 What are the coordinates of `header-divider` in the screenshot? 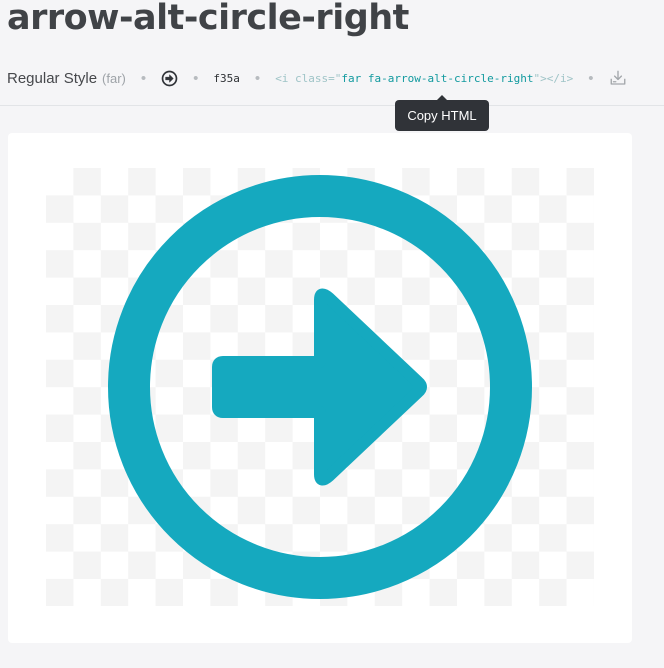 It's located at (332, 105).